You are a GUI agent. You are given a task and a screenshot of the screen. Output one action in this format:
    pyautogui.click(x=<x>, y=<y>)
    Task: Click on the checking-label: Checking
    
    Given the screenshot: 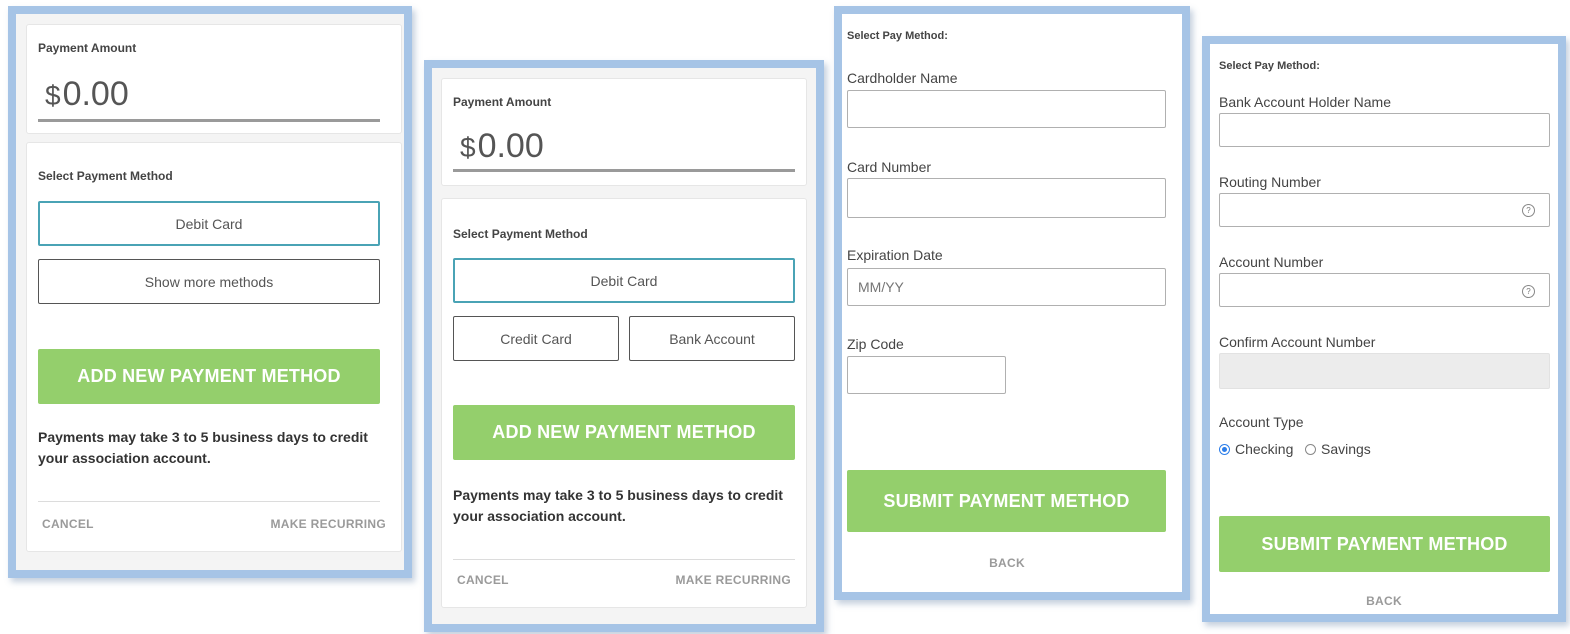 What is the action you would take?
    pyautogui.click(x=1264, y=449)
    